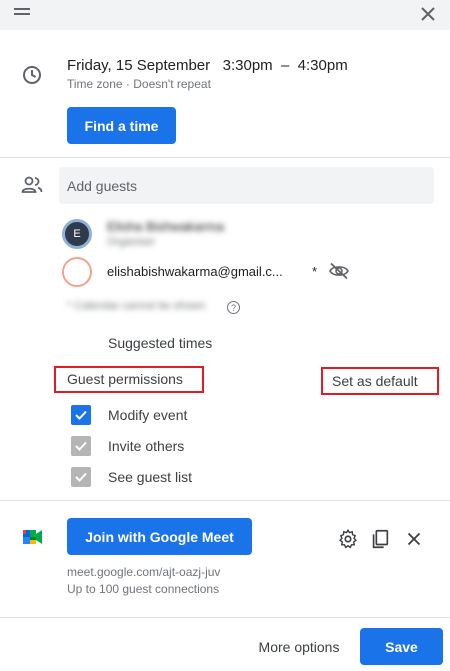 The width and height of the screenshot is (450, 671). What do you see at coordinates (315, 271) in the screenshot?
I see `optional-marker: *` at bounding box center [315, 271].